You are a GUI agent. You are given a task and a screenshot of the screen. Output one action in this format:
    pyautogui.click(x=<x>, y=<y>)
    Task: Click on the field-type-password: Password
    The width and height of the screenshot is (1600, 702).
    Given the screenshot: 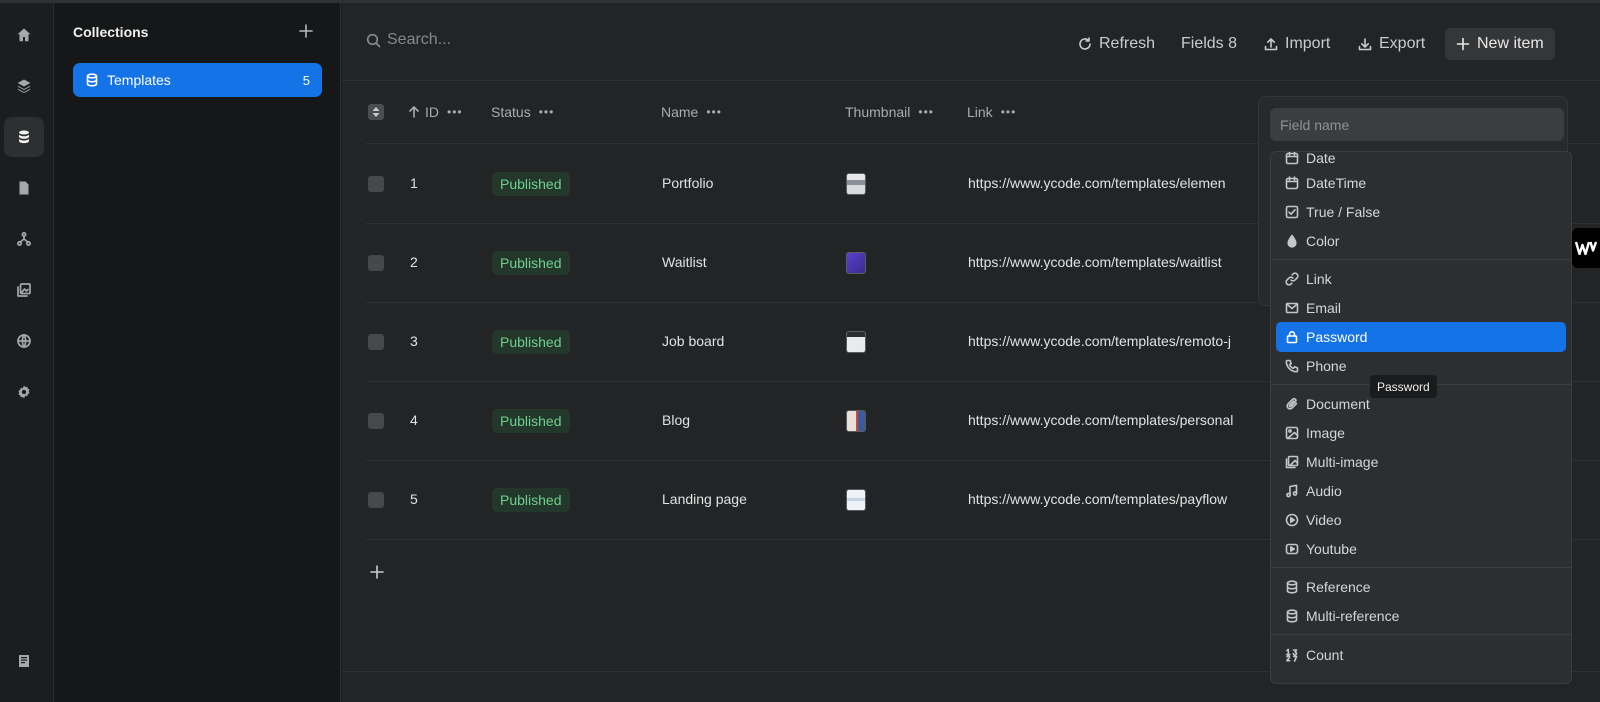 What is the action you would take?
    pyautogui.click(x=1421, y=337)
    